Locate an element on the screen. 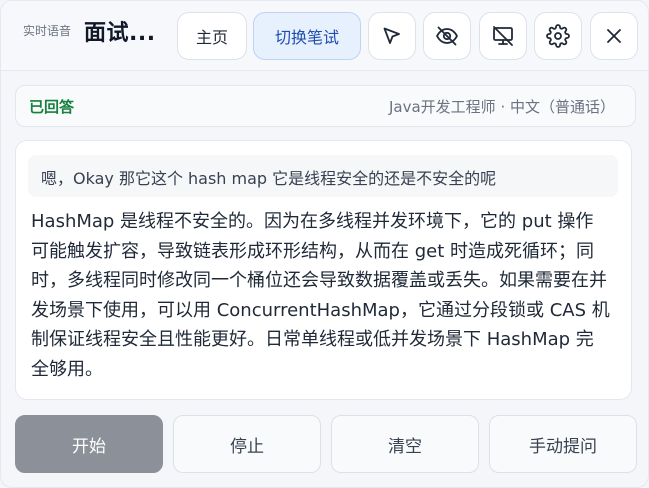 Image resolution: width=649 pixels, height=488 pixels. manual-ask-button: 手动提问 is located at coordinates (563, 444).